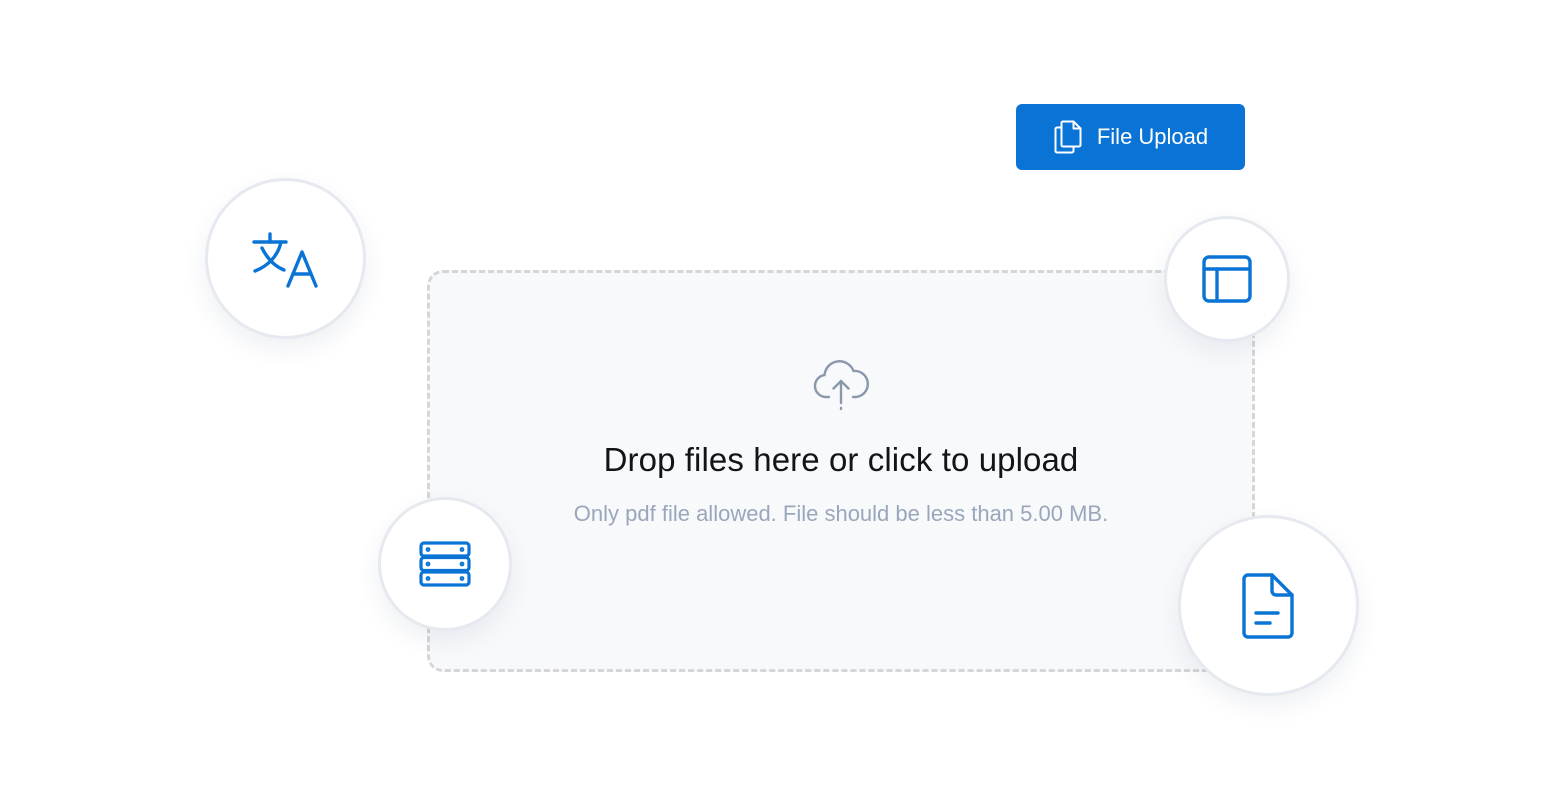  What do you see at coordinates (1068, 137) in the screenshot?
I see `copy-files-icon` at bounding box center [1068, 137].